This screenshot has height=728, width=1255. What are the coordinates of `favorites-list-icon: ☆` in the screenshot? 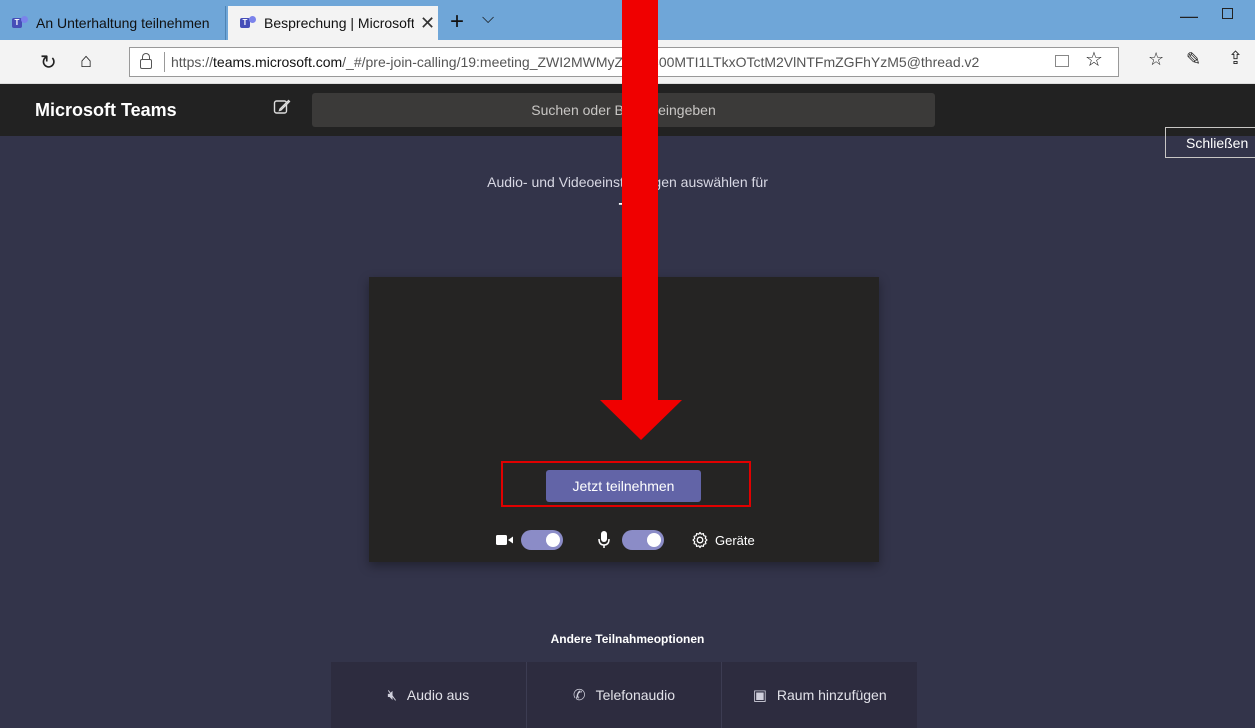 It's located at (1156, 59).